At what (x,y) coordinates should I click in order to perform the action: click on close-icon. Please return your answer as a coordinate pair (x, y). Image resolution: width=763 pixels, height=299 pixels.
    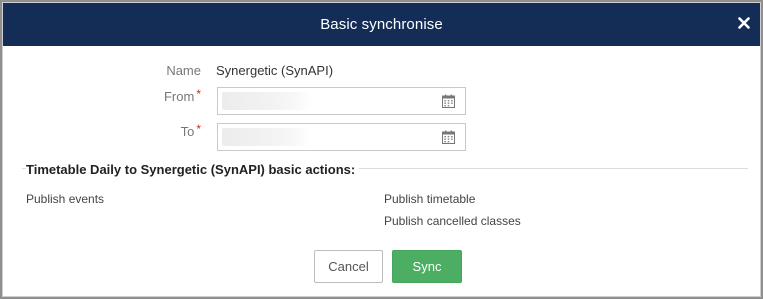
    Looking at the image, I should click on (744, 23).